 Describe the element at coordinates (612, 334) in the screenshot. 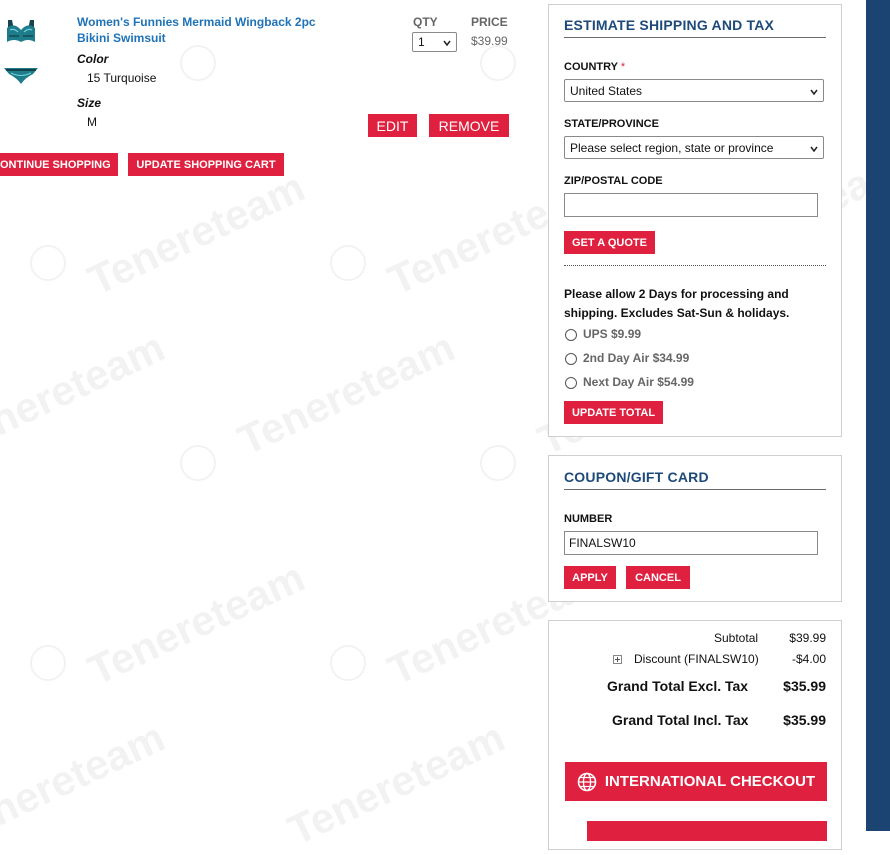

I see `ups-option-label: UPS $9.99` at that location.